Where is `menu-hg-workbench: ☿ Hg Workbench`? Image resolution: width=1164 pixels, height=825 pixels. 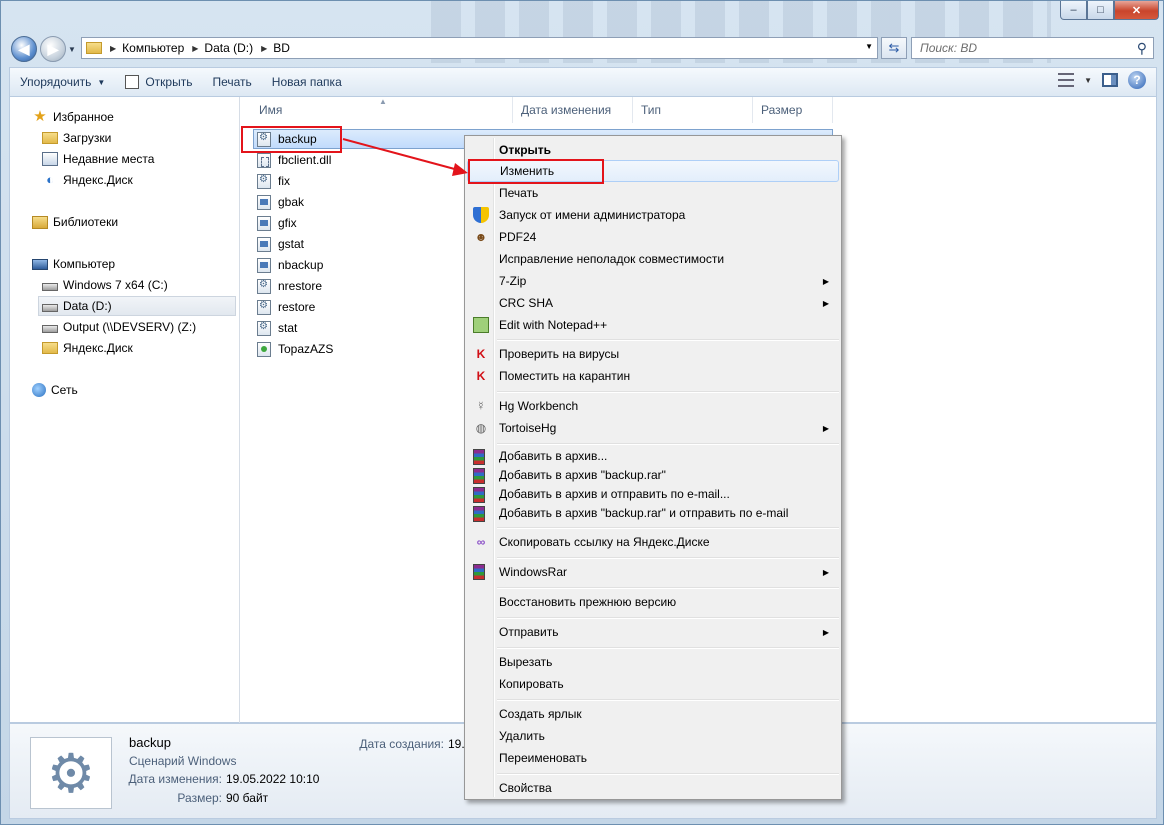 menu-hg-workbench: ☿ Hg Workbench is located at coordinates (653, 406).